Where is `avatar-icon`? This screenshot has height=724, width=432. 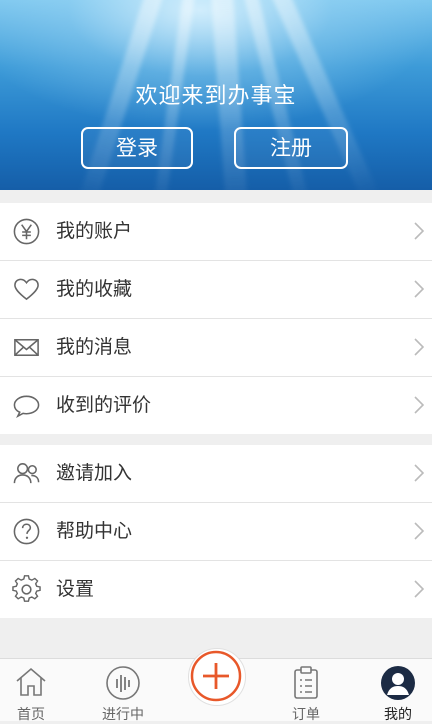
avatar-icon is located at coordinates (398, 683).